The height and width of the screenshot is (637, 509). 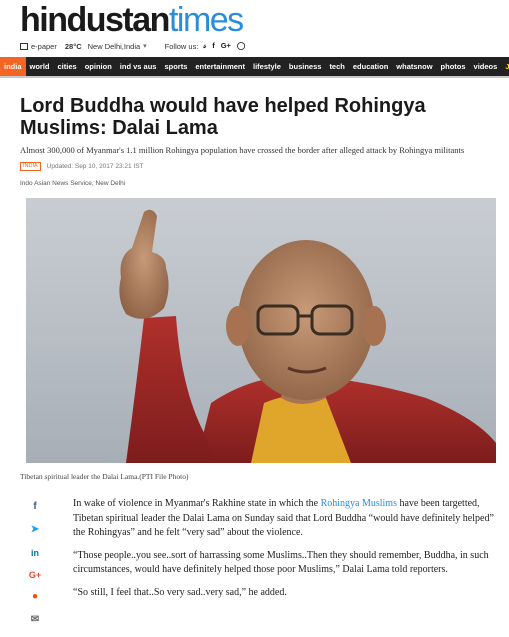 What do you see at coordinates (414, 66) in the screenshot?
I see `nav-item-whatsnow: whatsnow` at bounding box center [414, 66].